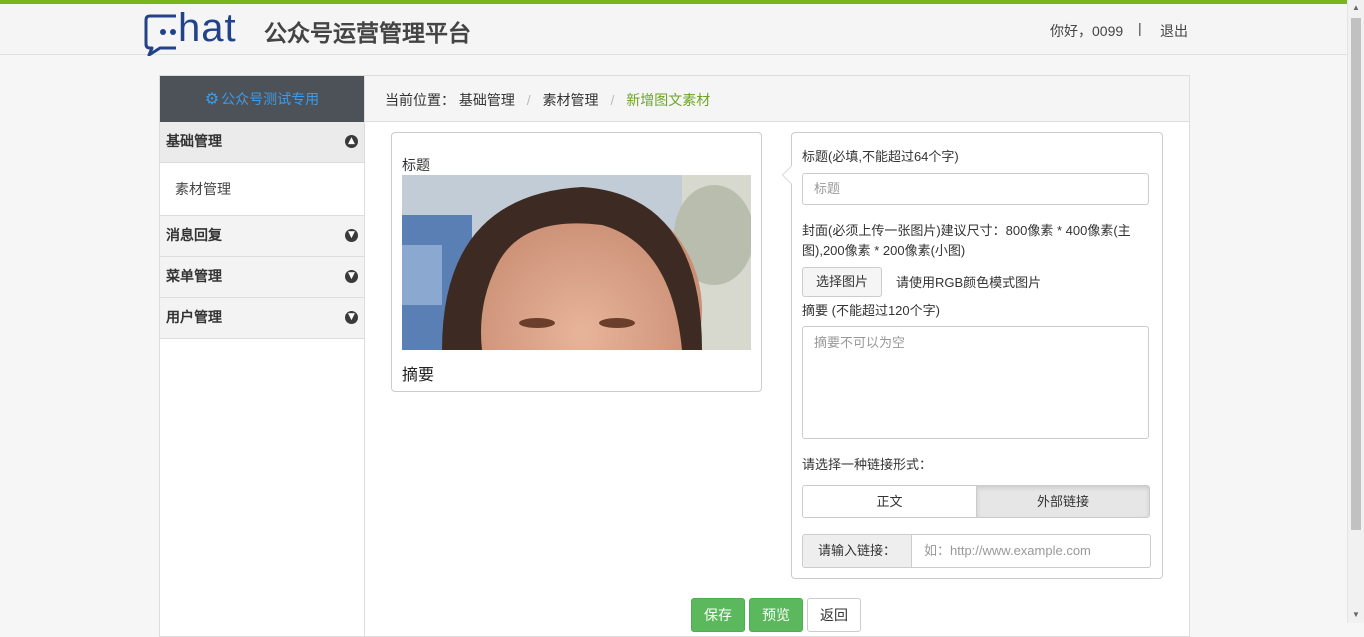 The image size is (1364, 637). I want to click on menu-message-reply: 消息回复 ▼, so click(262, 236).